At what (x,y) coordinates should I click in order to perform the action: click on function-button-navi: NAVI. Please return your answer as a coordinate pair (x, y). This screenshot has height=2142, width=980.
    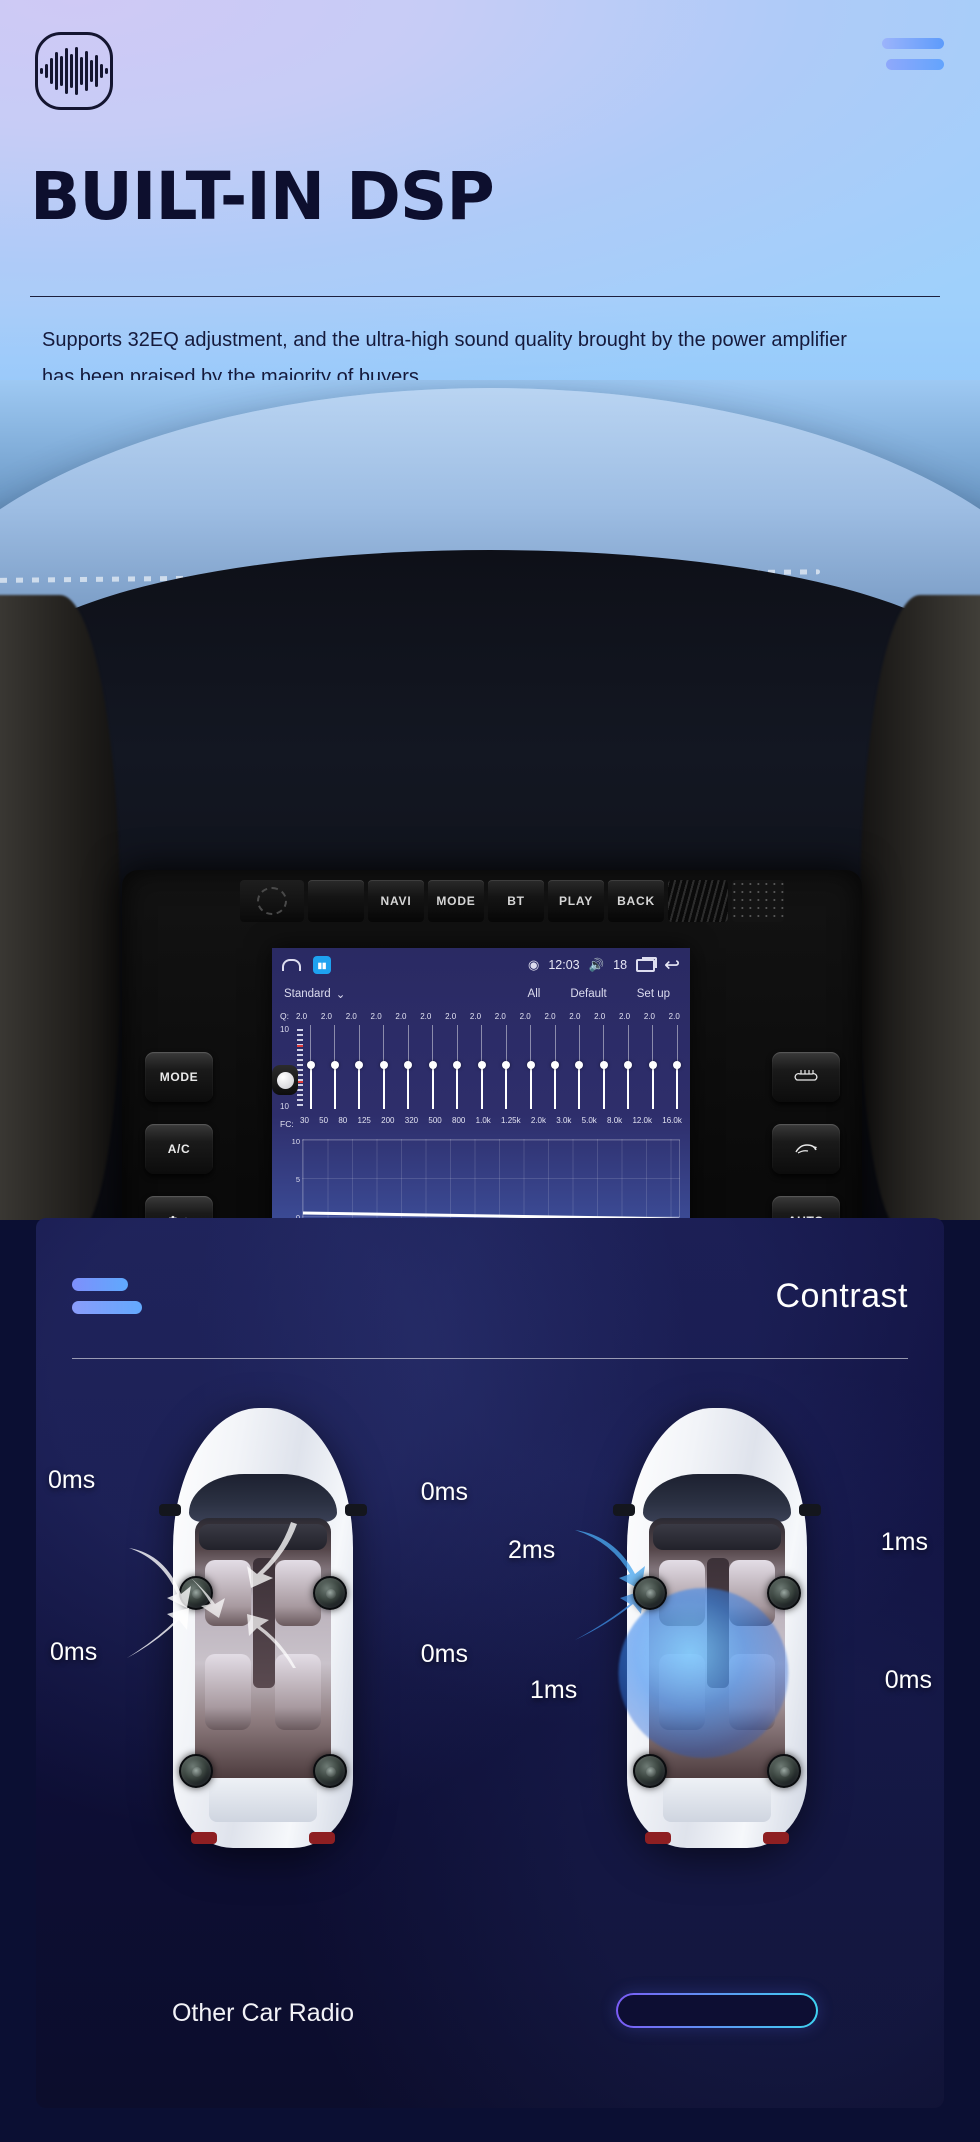
    Looking at the image, I should click on (396, 901).